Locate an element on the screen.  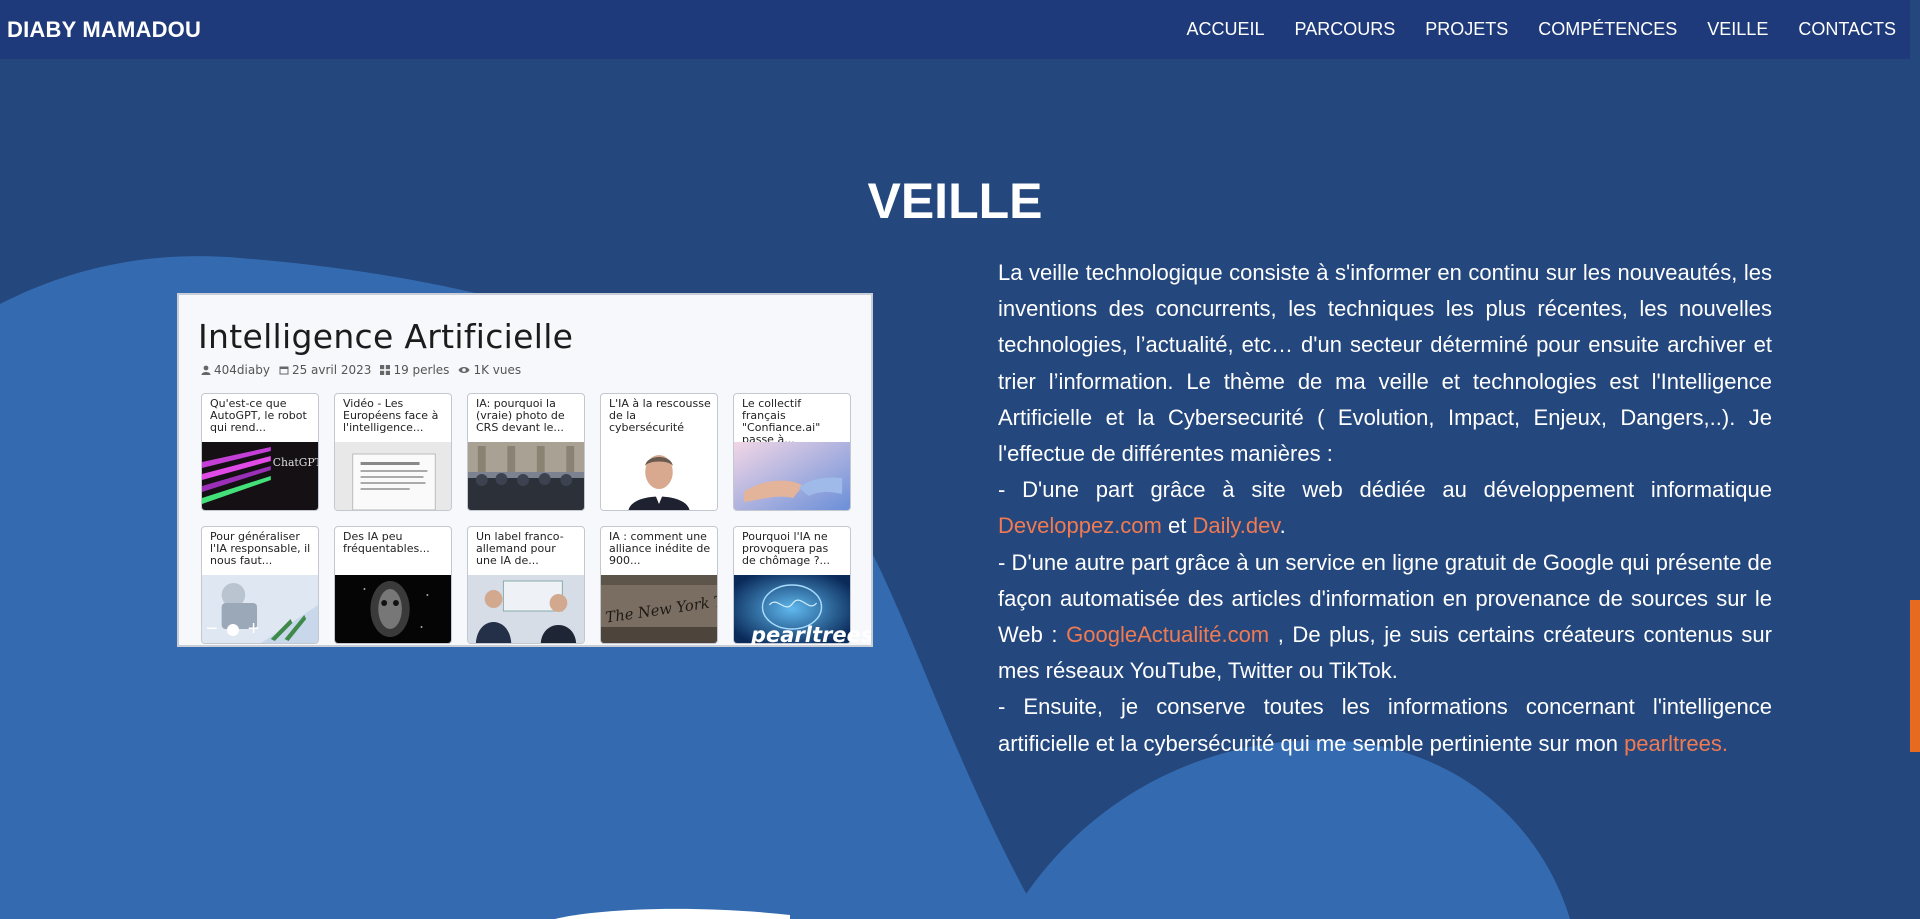
meta-date: 25 avril 2023 is located at coordinates (325, 370).